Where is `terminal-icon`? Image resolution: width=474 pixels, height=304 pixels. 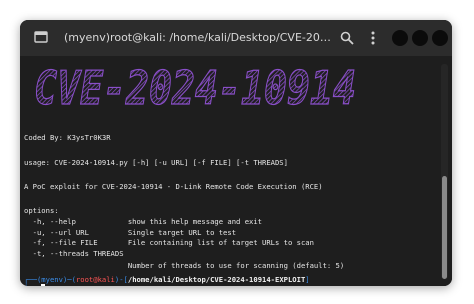 terminal-icon is located at coordinates (41, 37).